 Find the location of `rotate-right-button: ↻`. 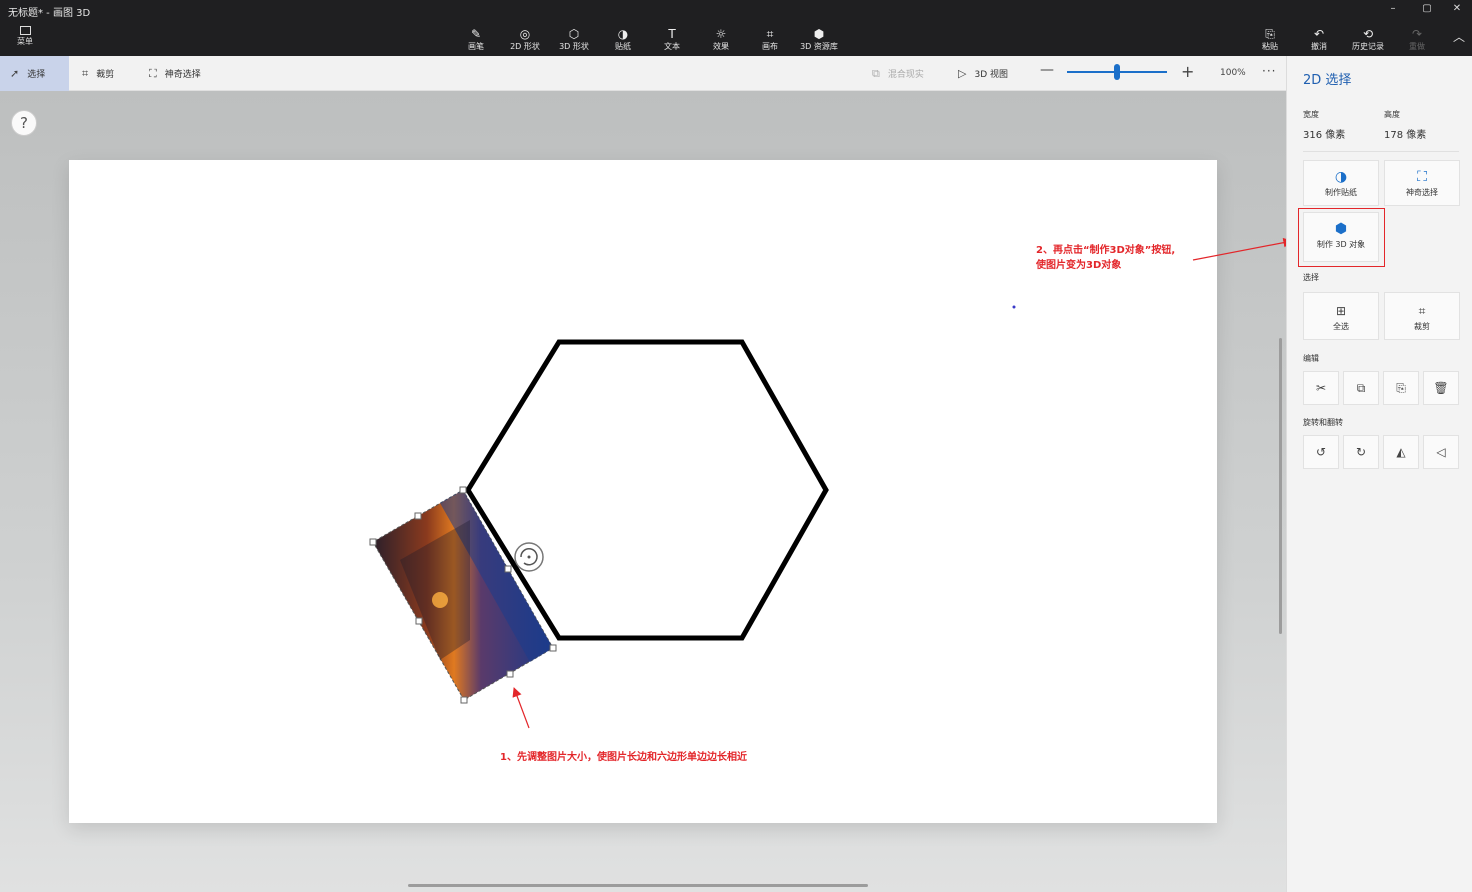

rotate-right-button: ↻ is located at coordinates (1361, 452).